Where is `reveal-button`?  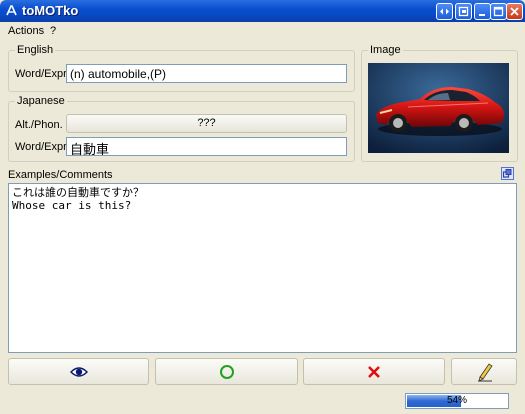
reveal-button is located at coordinates (78, 371).